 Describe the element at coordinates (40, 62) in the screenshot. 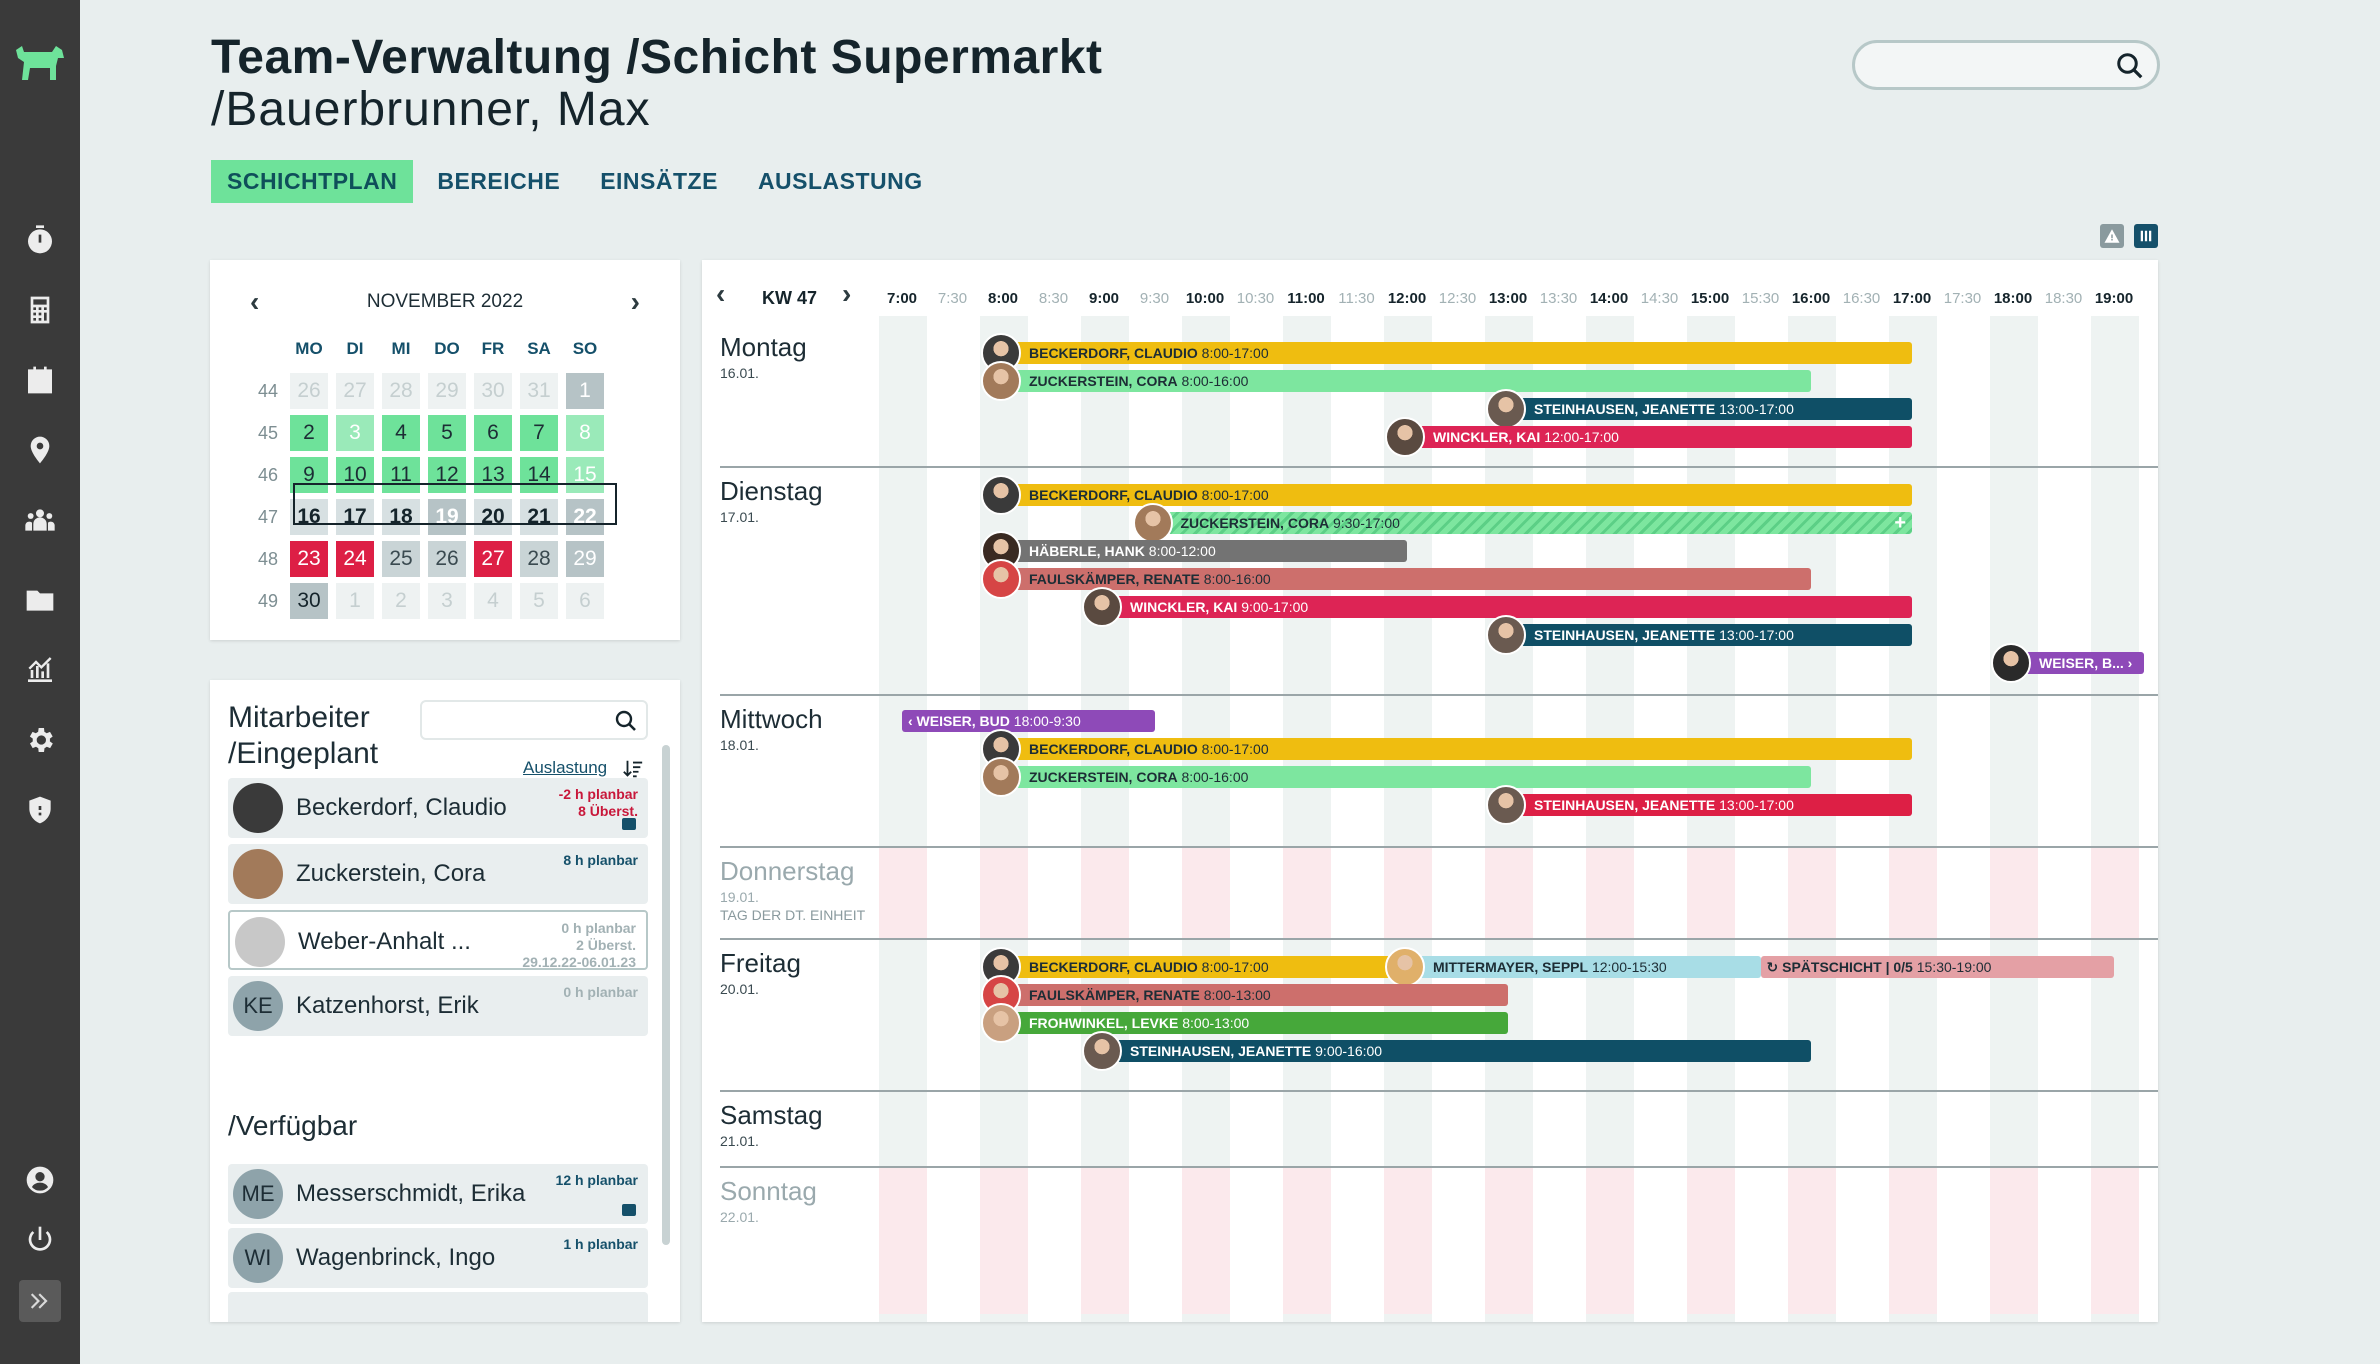

I see `dog-logo-icon` at that location.